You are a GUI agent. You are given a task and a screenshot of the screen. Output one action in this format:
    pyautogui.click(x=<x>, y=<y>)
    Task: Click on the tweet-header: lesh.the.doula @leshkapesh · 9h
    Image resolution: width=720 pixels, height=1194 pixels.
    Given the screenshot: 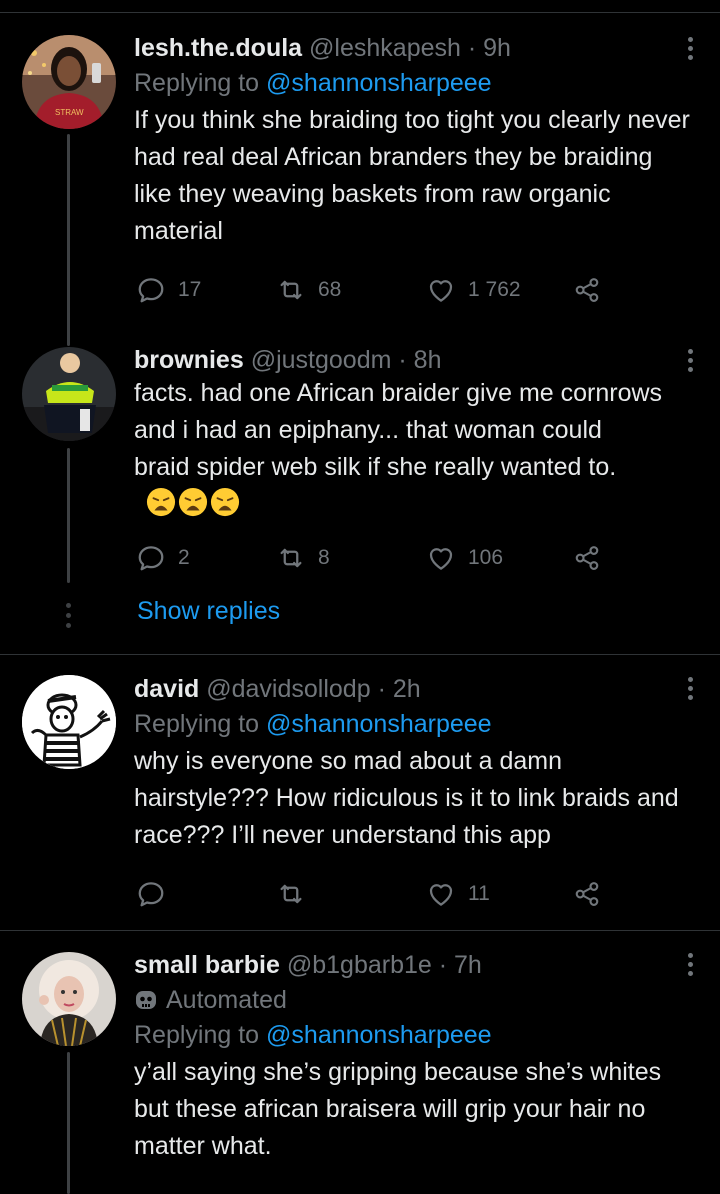 What is the action you would take?
    pyautogui.click(x=415, y=48)
    